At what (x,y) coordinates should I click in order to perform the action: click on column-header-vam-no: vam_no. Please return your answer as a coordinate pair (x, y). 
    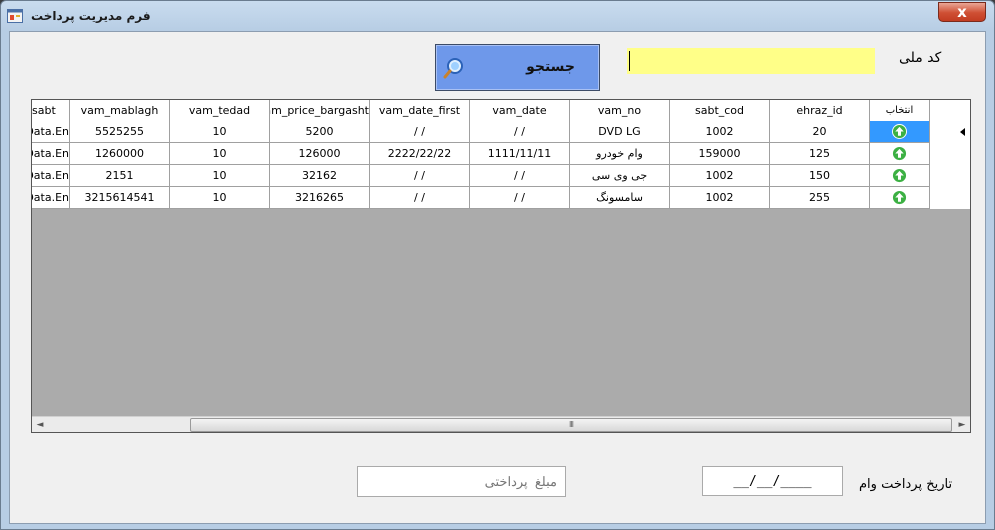
    Looking at the image, I should click on (620, 110).